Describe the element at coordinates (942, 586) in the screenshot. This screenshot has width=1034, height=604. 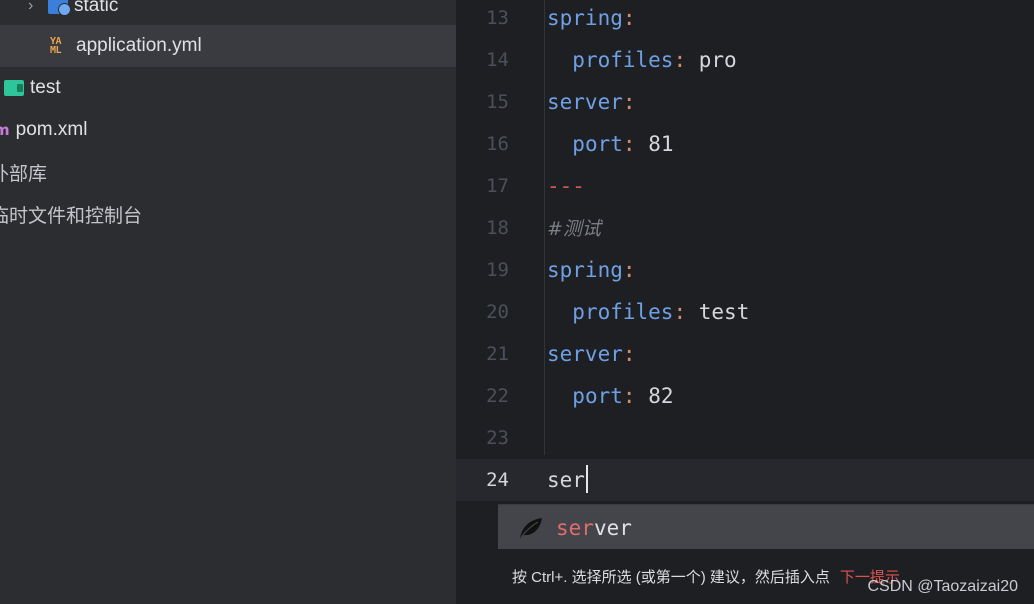
I see `watermark: CSDN @Taozaizai20` at that location.